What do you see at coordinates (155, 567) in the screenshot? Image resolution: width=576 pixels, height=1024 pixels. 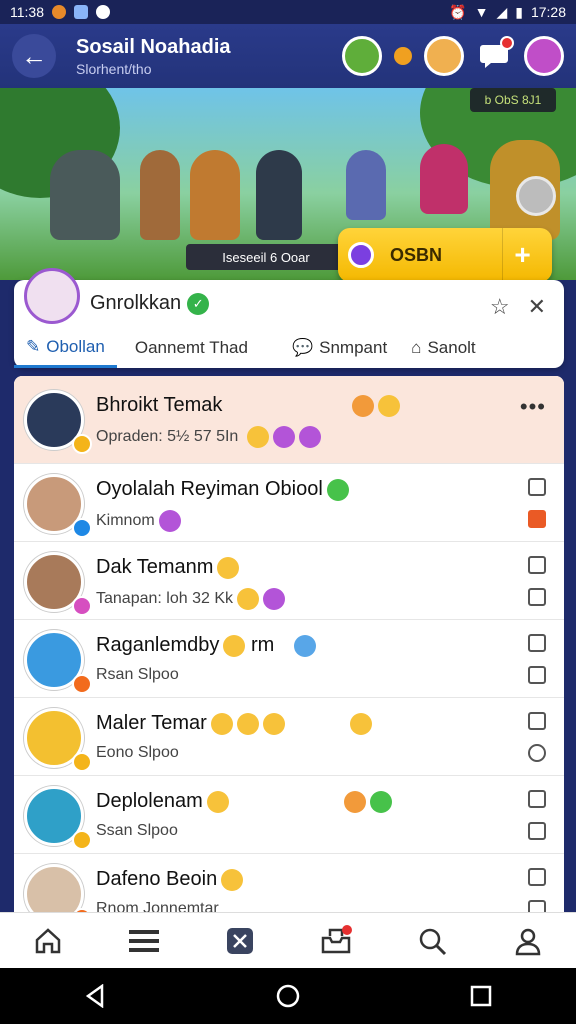 I see `contact-name: Dak Temanm` at bounding box center [155, 567].